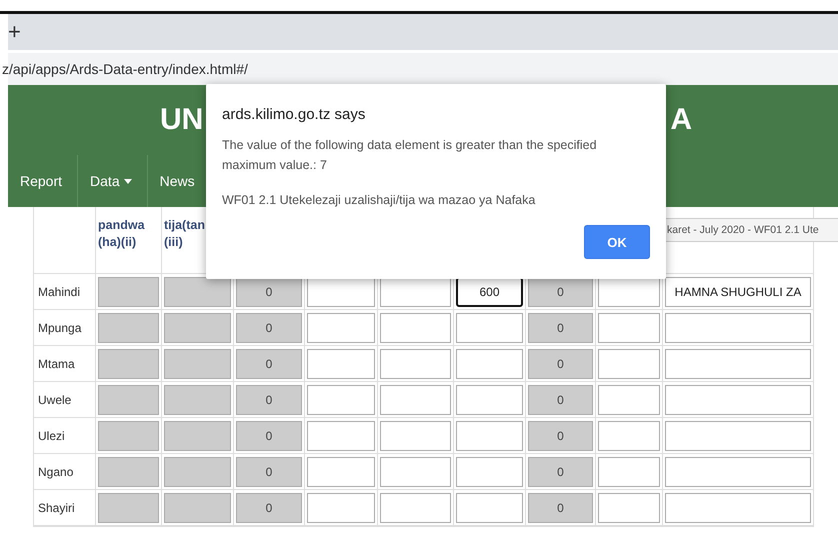 This screenshot has height=534, width=838. What do you see at coordinates (738, 291) in the screenshot?
I see `input-field: HAMNA SHUGHULI ZA` at bounding box center [738, 291].